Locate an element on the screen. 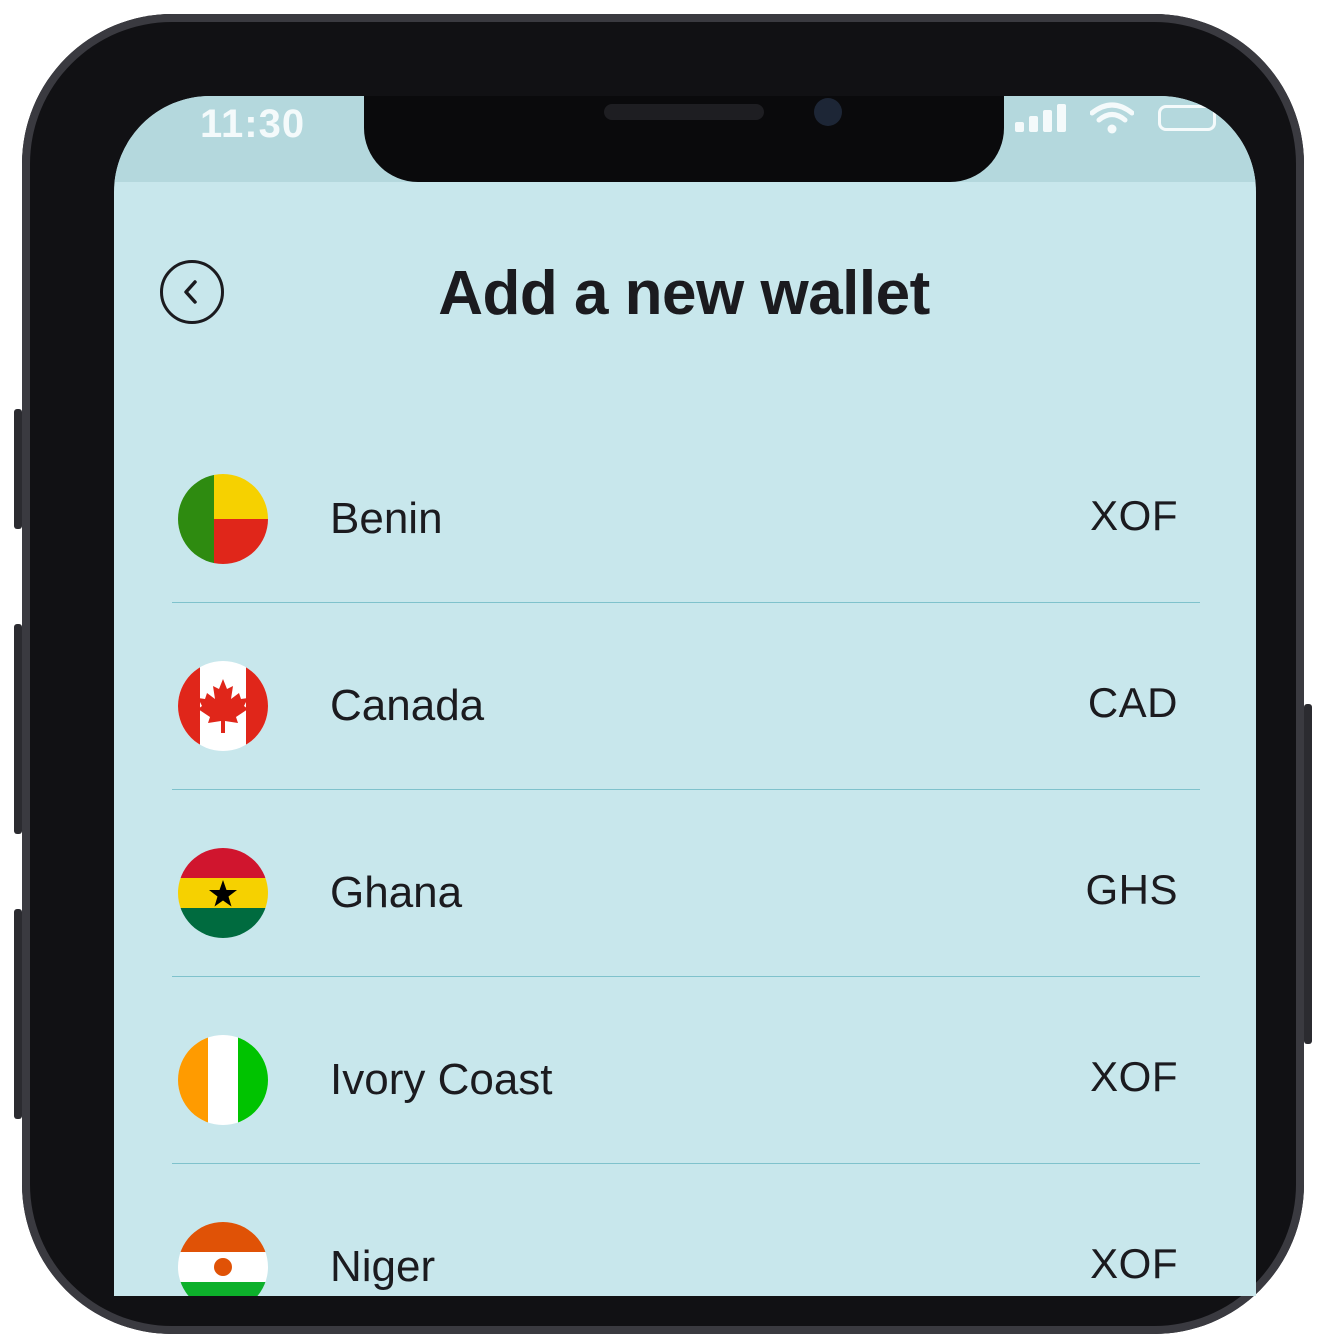 The width and height of the screenshot is (1333, 1334). country-name: Niger is located at coordinates (383, 1266).